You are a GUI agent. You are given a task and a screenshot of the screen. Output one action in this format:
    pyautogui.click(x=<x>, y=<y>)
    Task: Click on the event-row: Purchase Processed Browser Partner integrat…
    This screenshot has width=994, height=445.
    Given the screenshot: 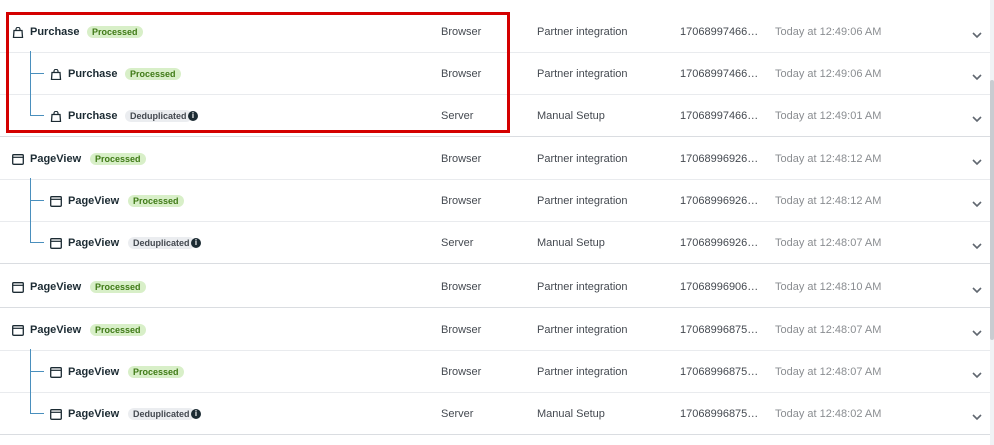 What is the action you would take?
    pyautogui.click(x=495, y=32)
    